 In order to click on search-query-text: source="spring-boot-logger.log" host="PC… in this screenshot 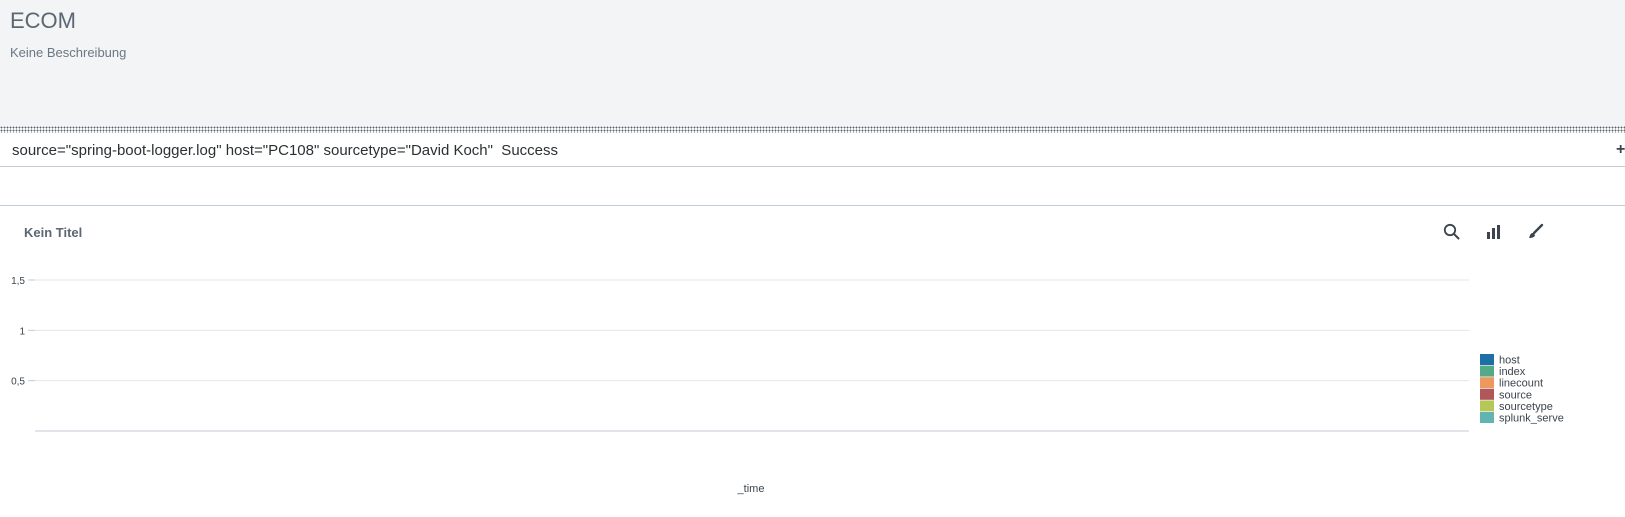, I will do `click(285, 150)`.